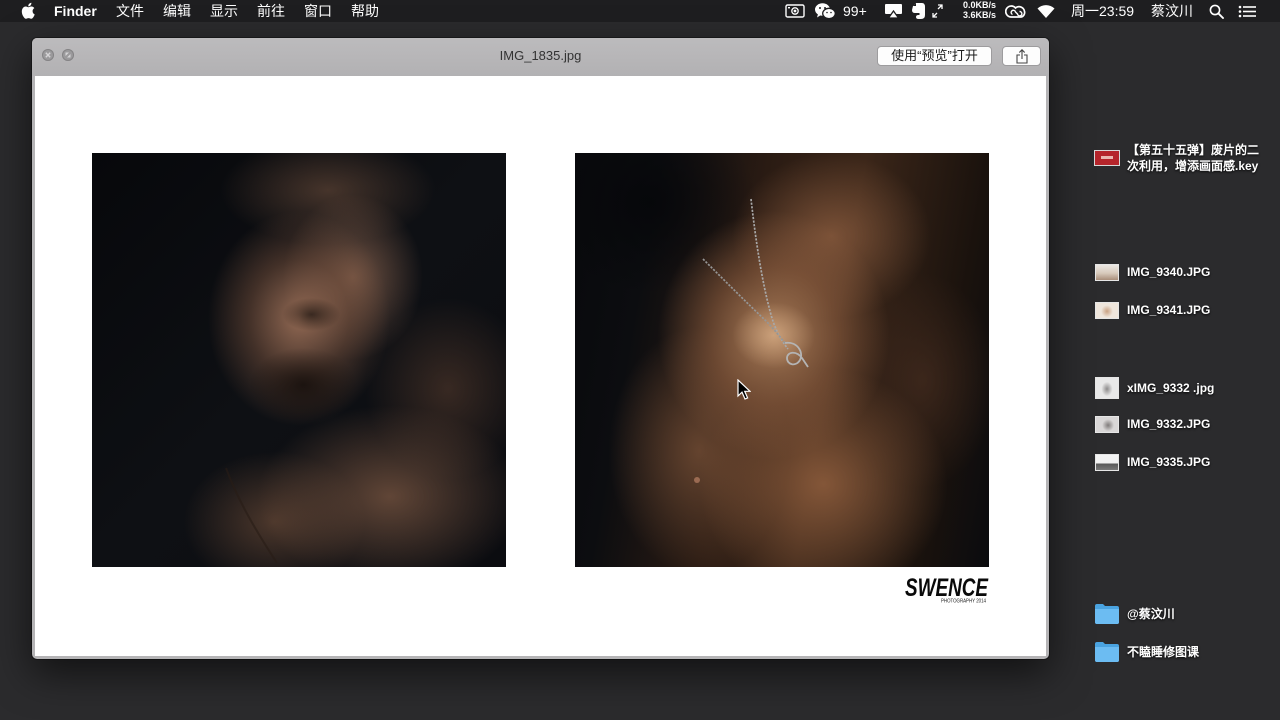  I want to click on fullscreen-icon, so click(68, 55).